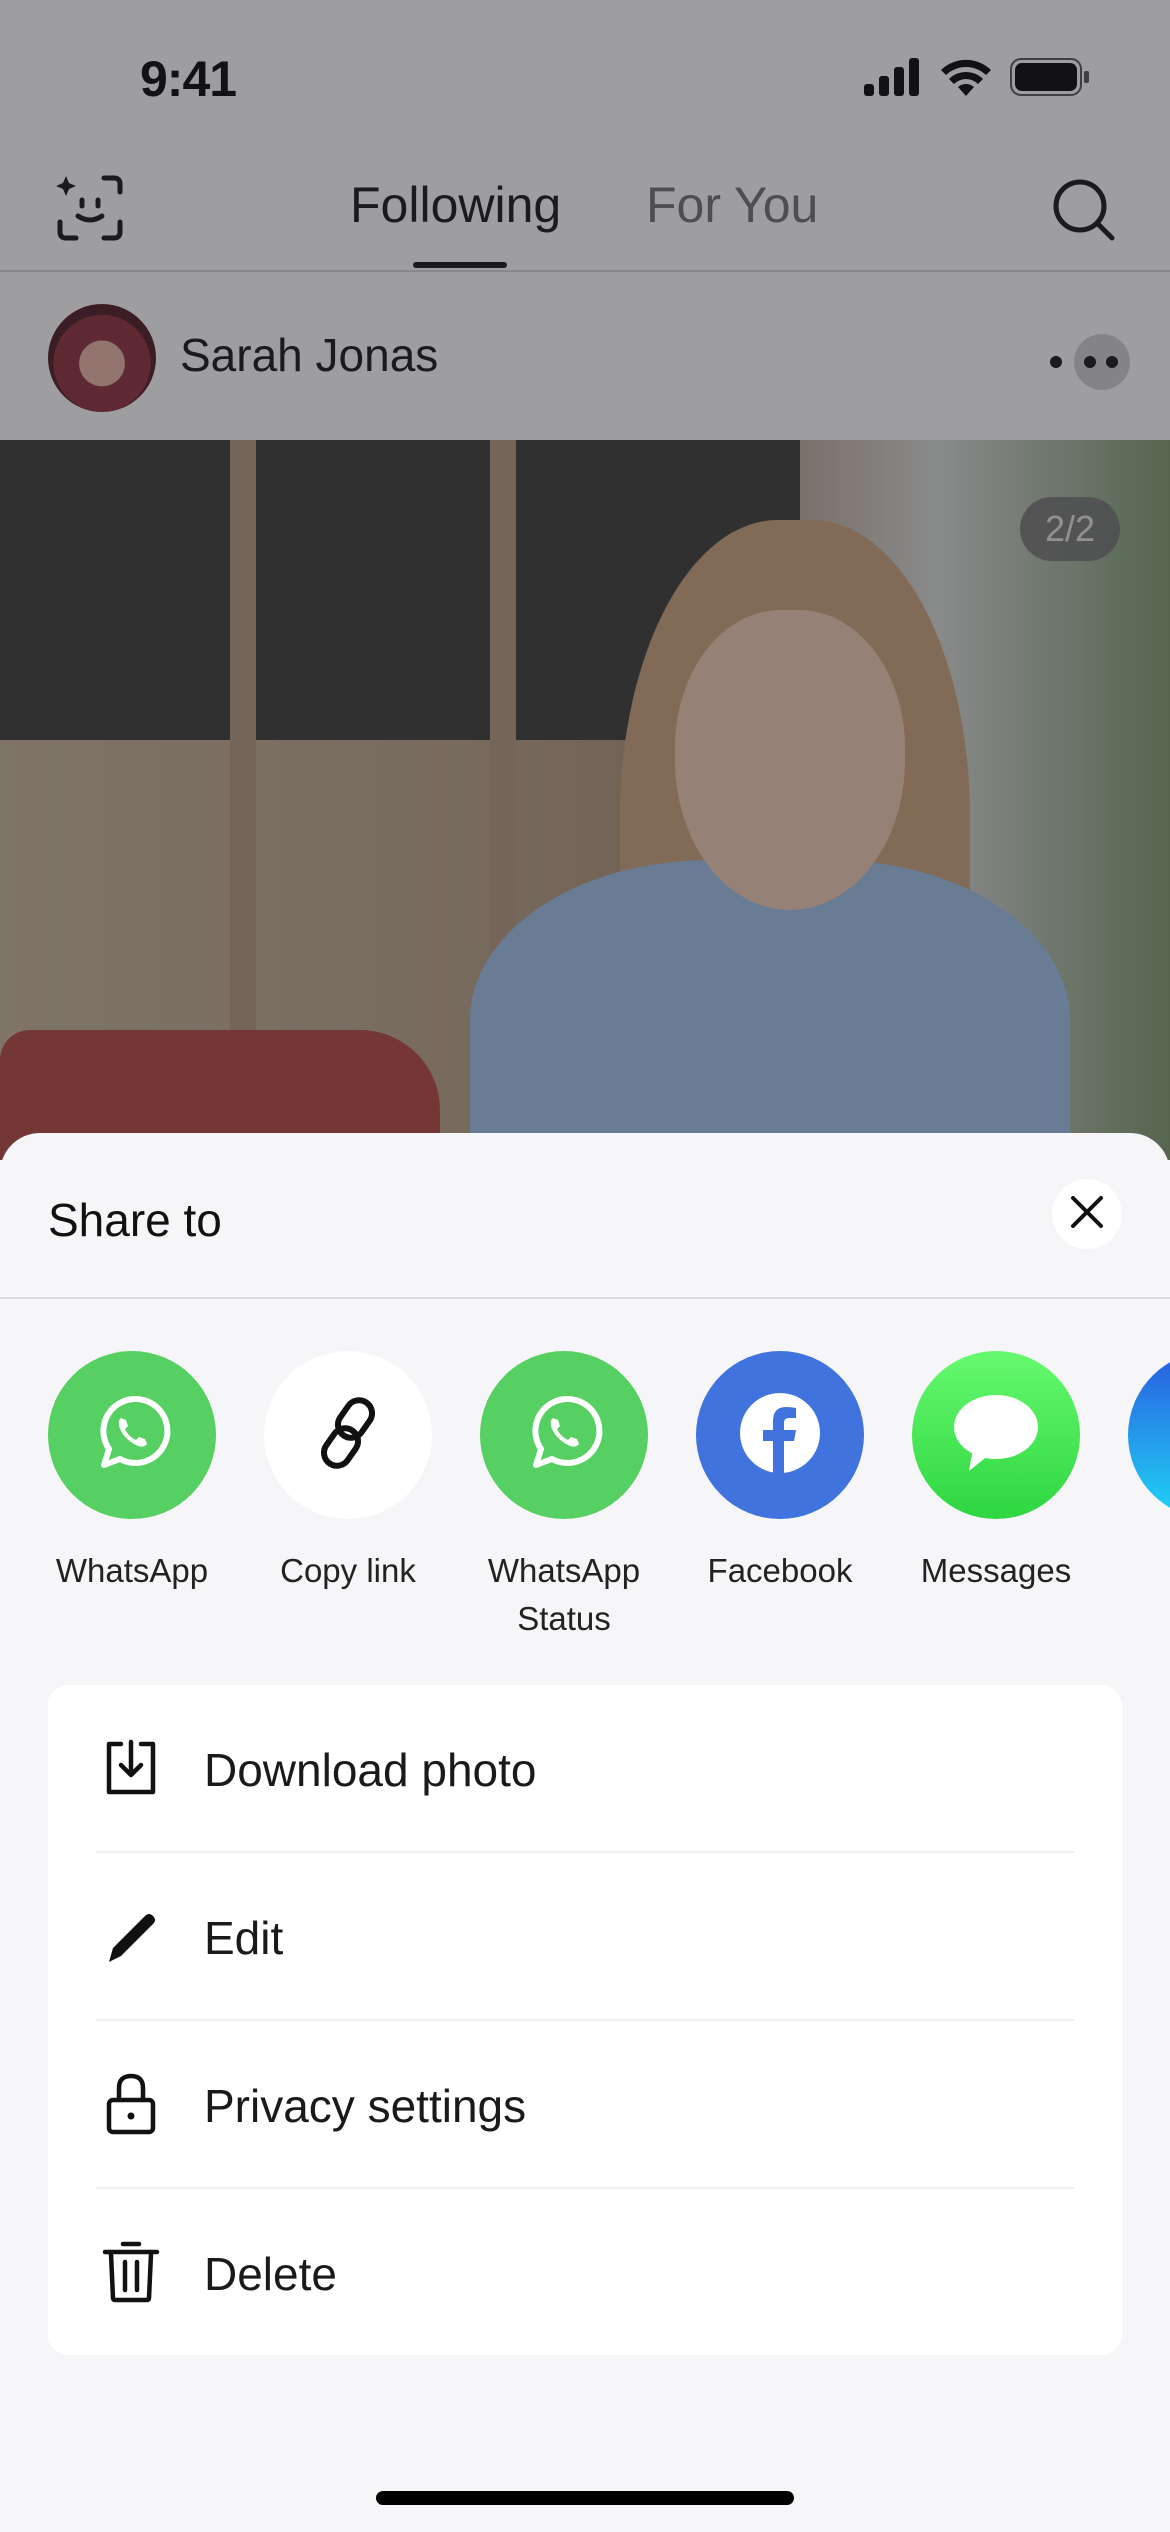  I want to click on action-download-photo: Download photo, so click(585, 1769).